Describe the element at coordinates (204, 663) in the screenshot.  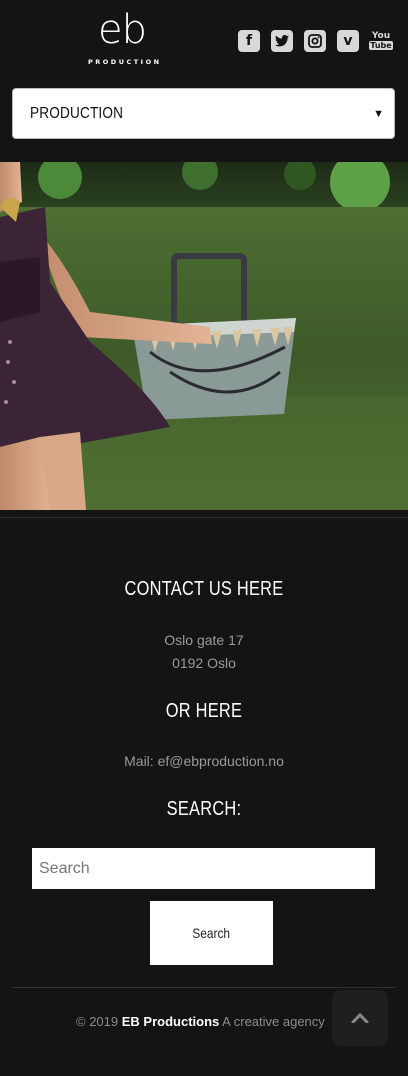
I see `address-line-2: 0192 Oslo` at that location.